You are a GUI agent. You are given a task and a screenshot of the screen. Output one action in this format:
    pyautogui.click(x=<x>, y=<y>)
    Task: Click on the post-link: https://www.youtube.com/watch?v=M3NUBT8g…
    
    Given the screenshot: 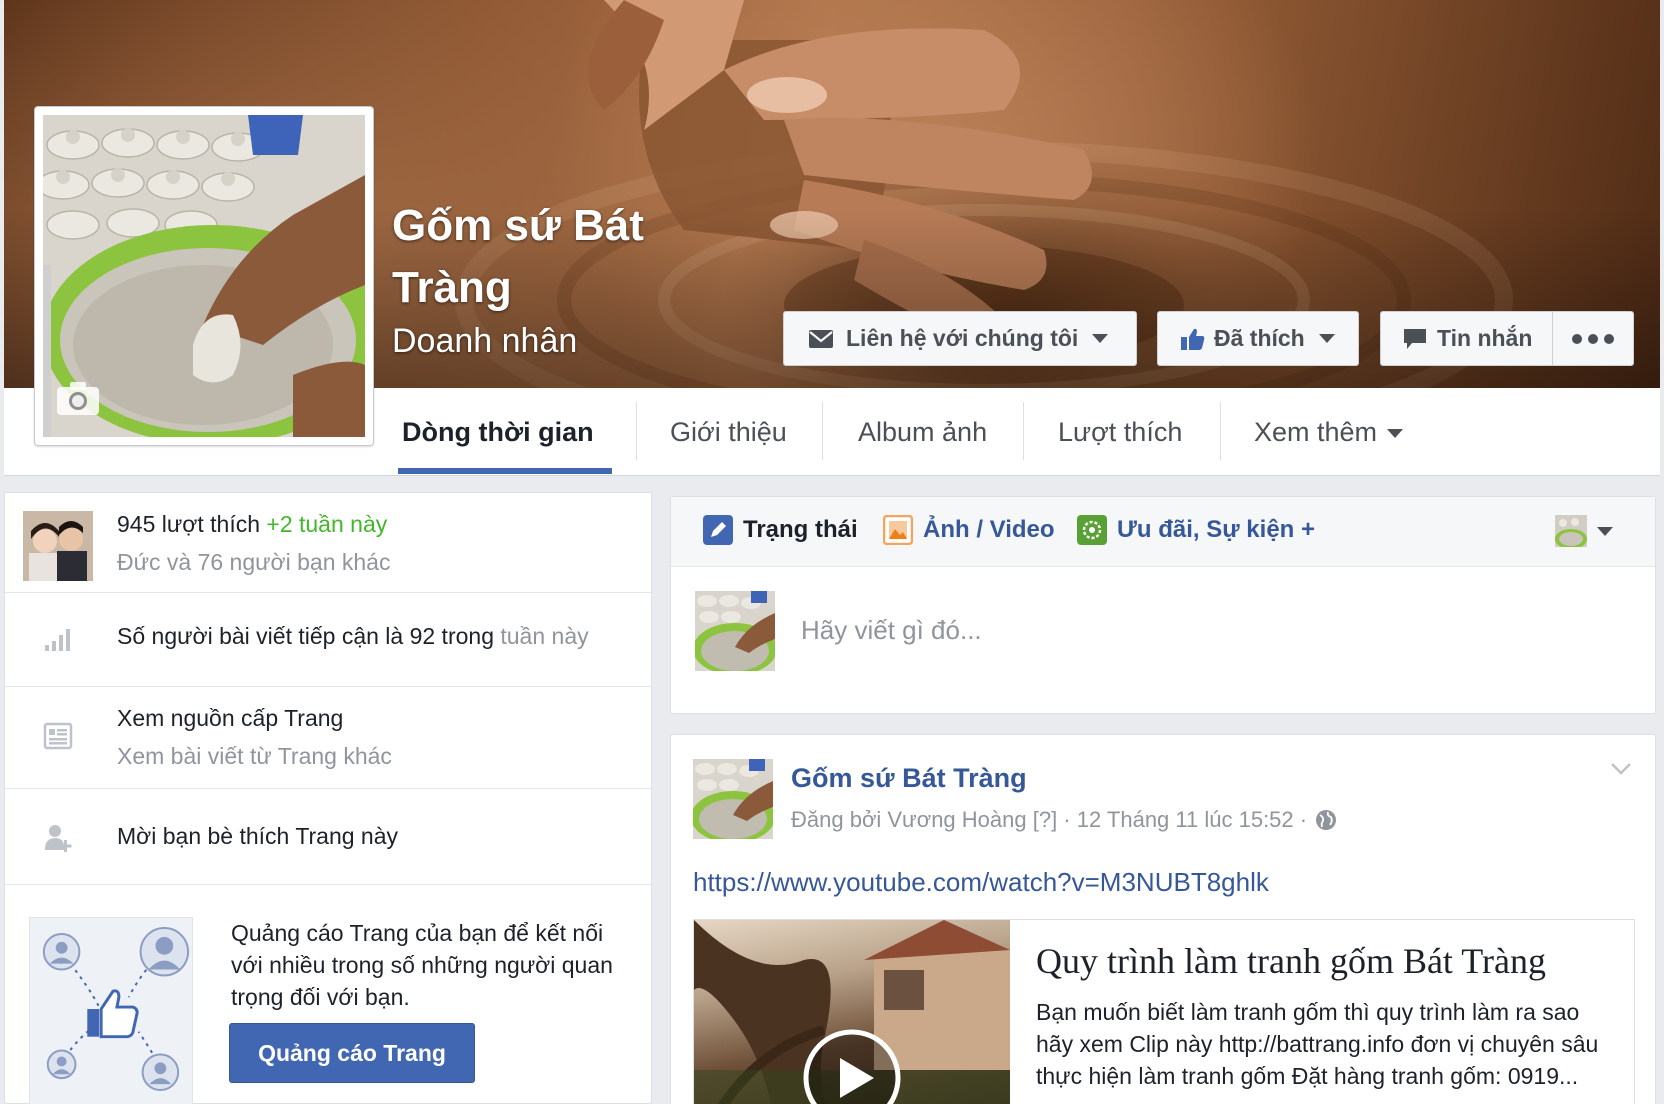 What is the action you would take?
    pyautogui.click(x=981, y=882)
    